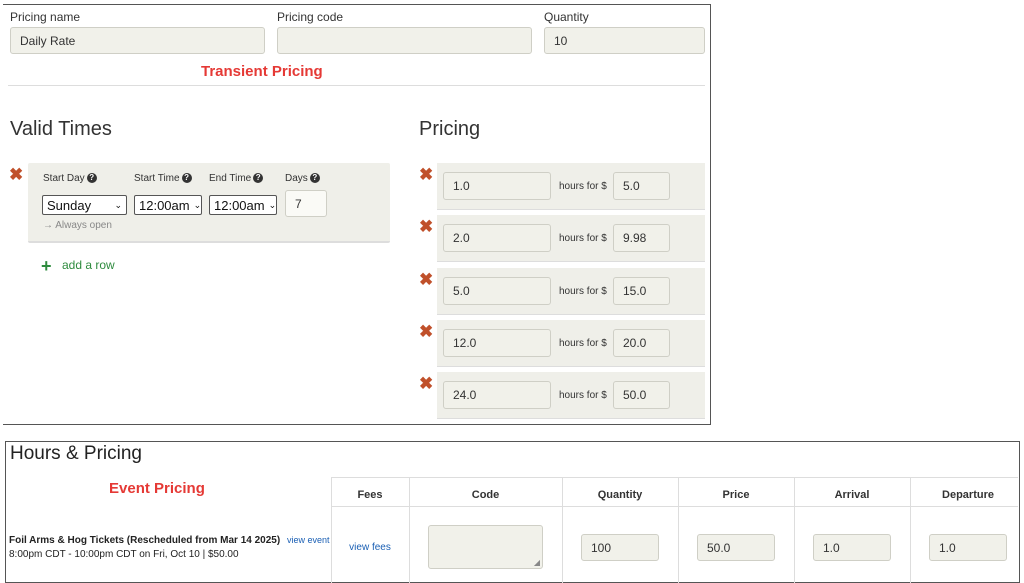 This screenshot has height=583, width=1024. Describe the element at coordinates (620, 547) in the screenshot. I see `event-quantity-input: 100` at that location.